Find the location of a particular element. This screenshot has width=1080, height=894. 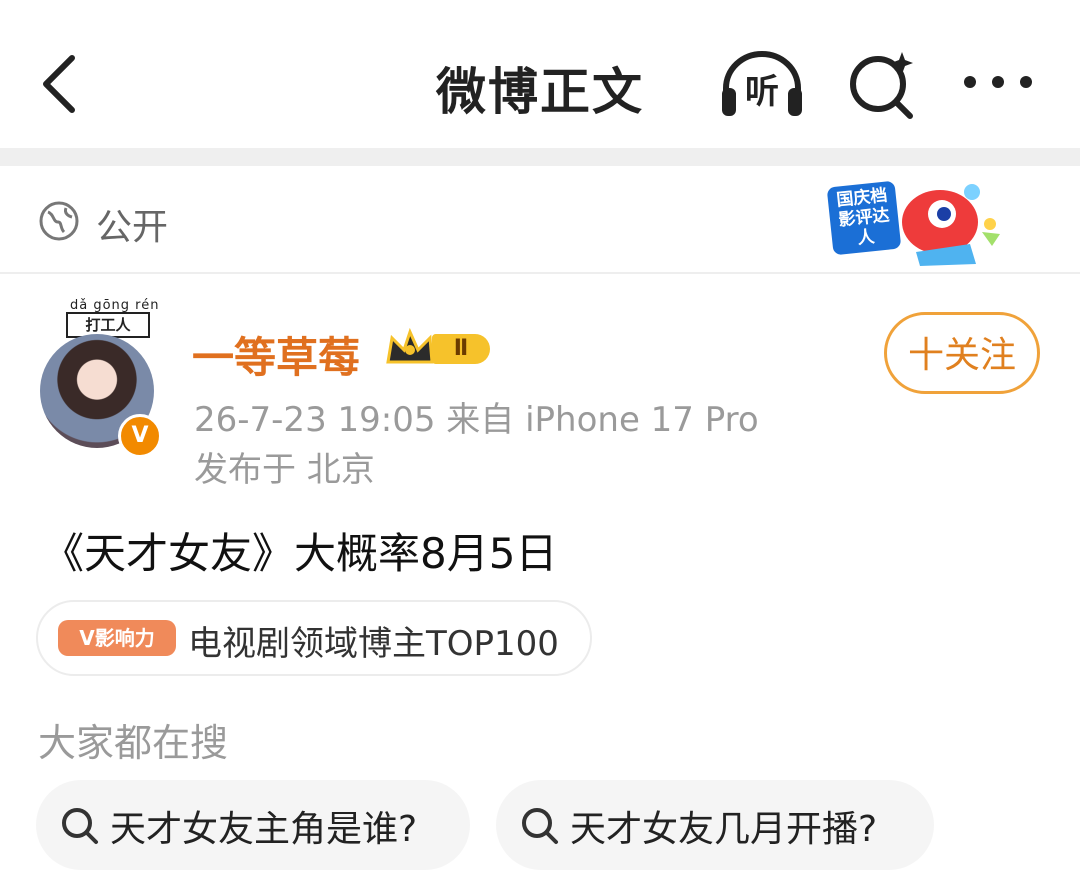

visibility-label: 公开 is located at coordinates (132, 227).